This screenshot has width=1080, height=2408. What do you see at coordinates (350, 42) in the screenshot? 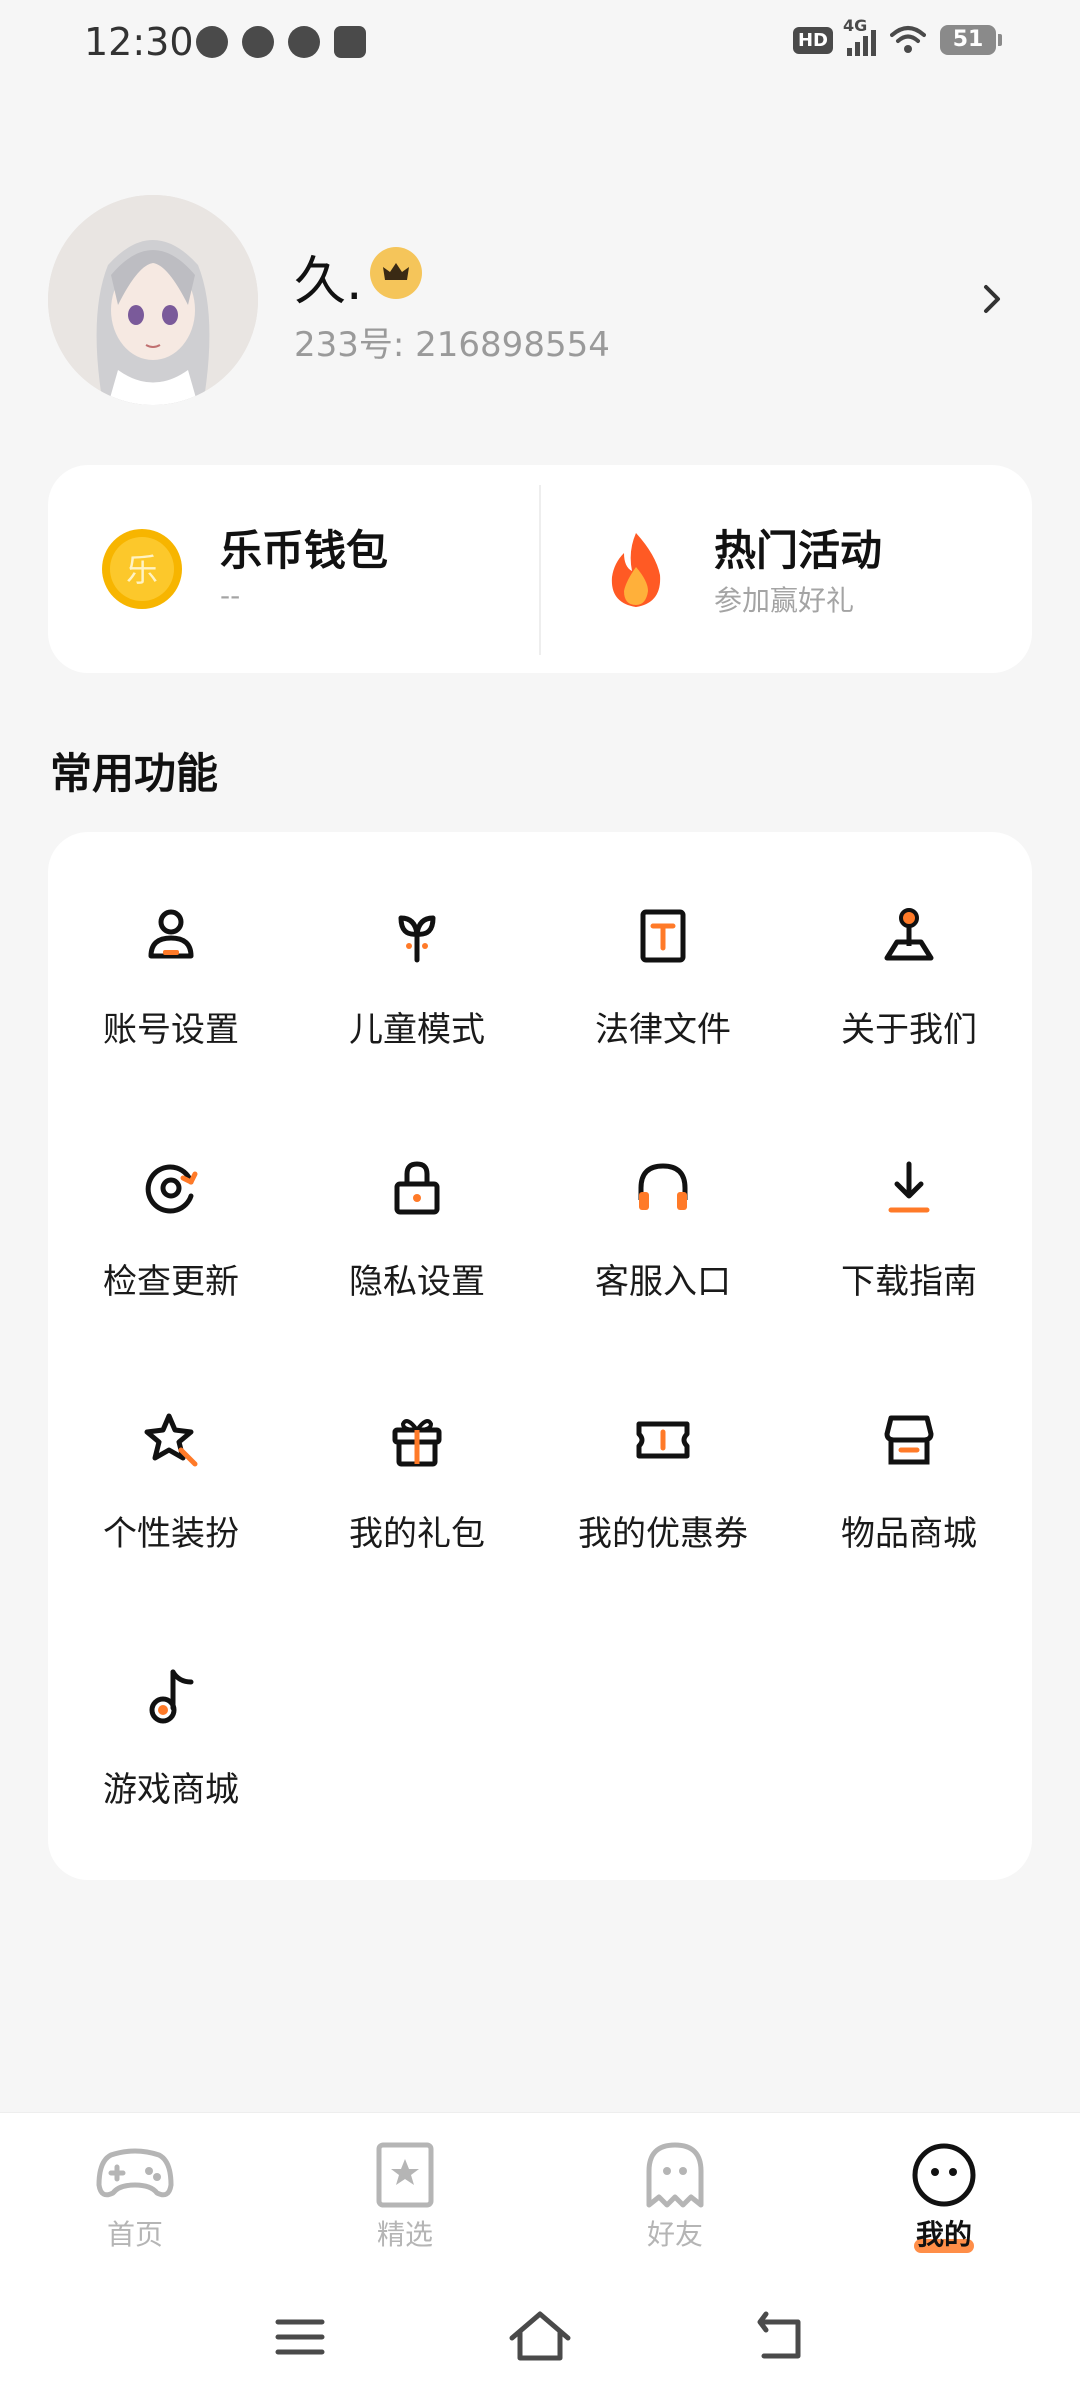
I see `play-icon` at bounding box center [350, 42].